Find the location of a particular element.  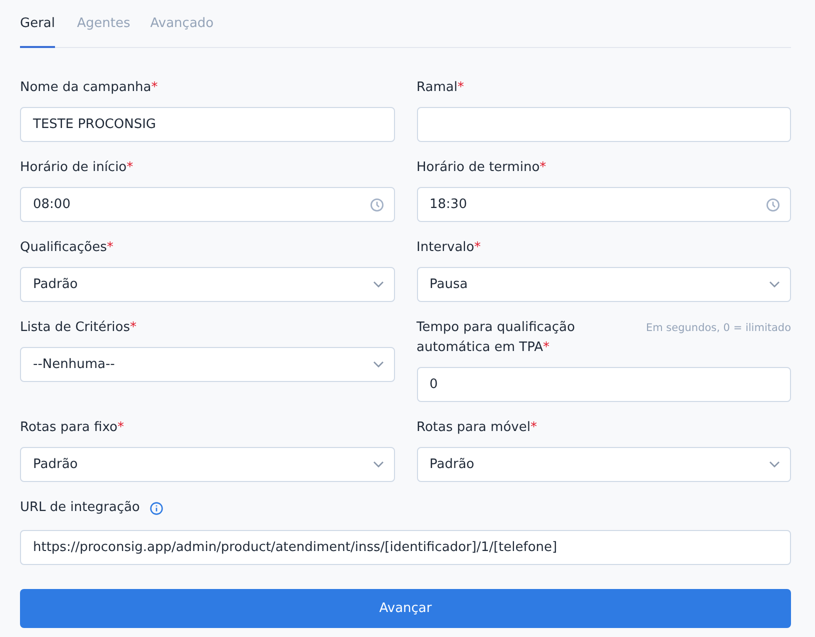

time-field: 08:00 is located at coordinates (207, 204).